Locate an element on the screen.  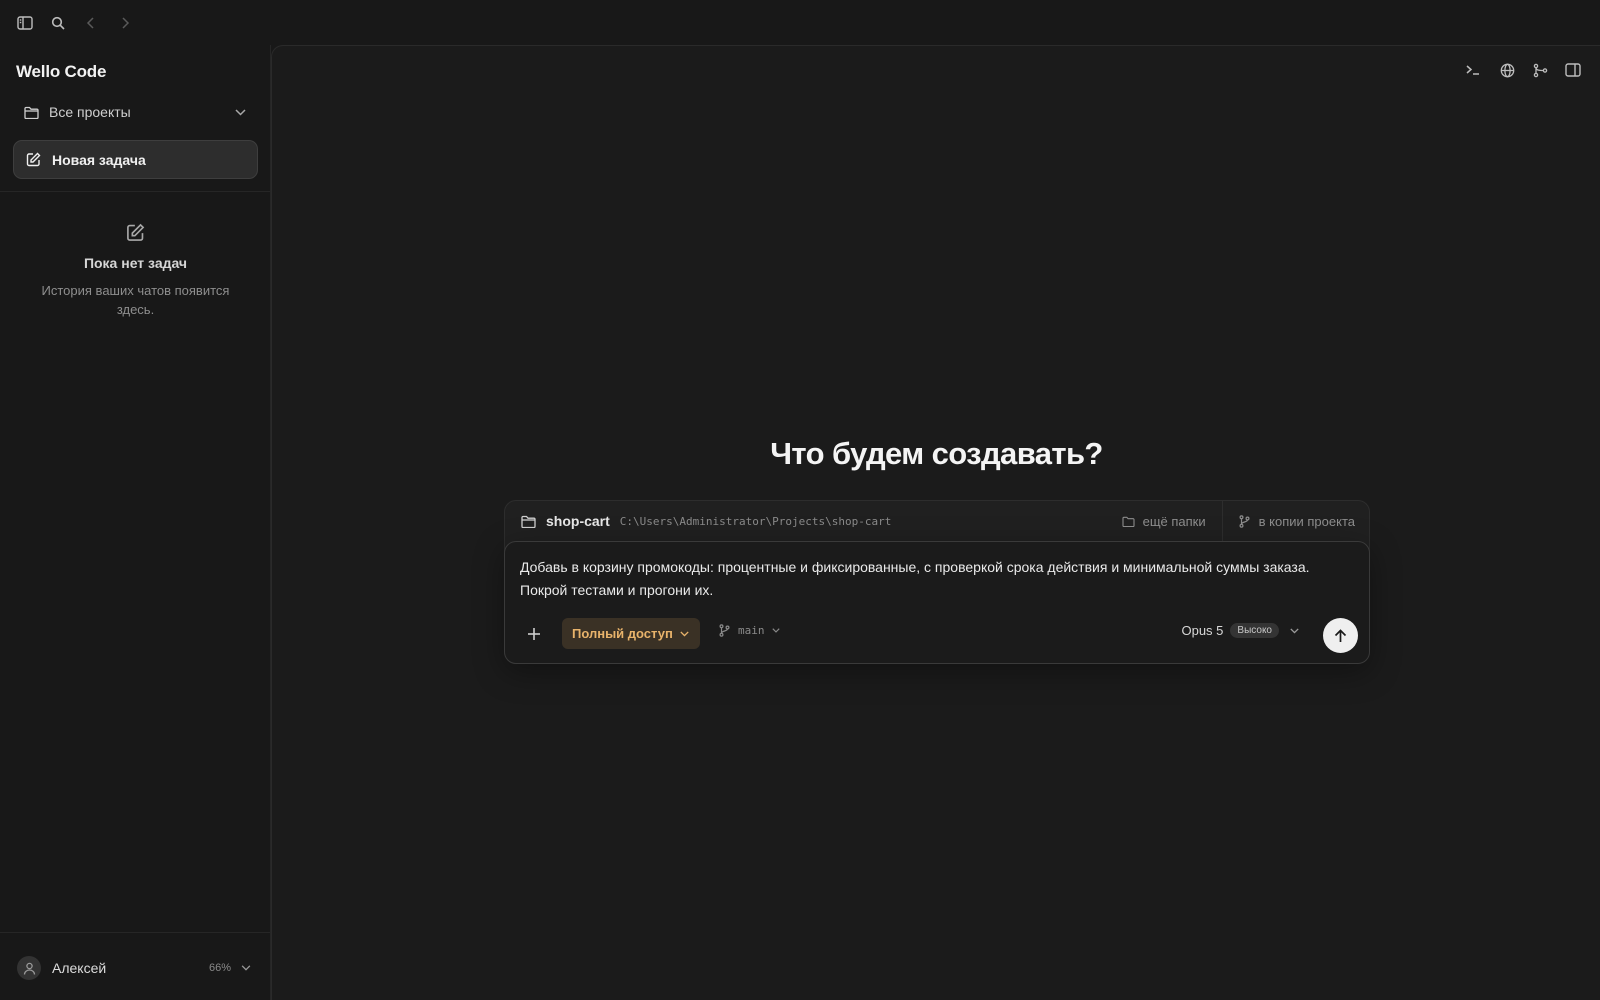
project-copy-mode-button: в копии проекта is located at coordinates (1297, 521).